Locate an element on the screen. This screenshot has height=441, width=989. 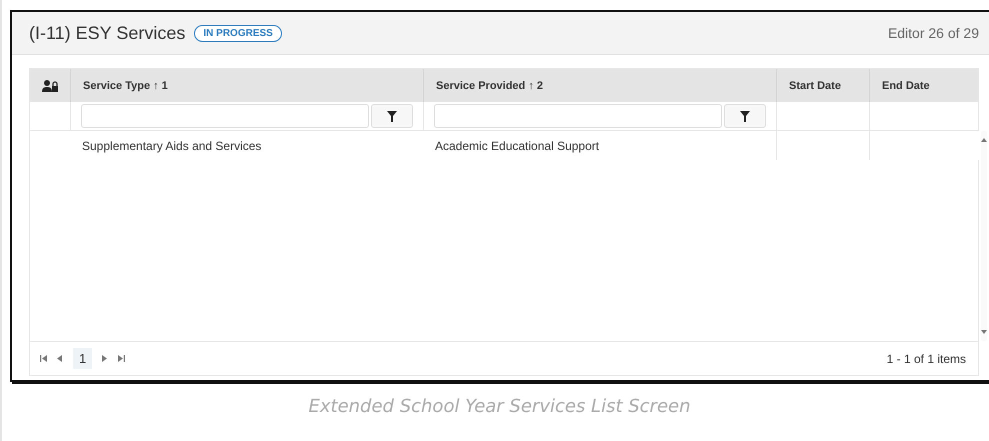
next-page-button is located at coordinates (105, 358).